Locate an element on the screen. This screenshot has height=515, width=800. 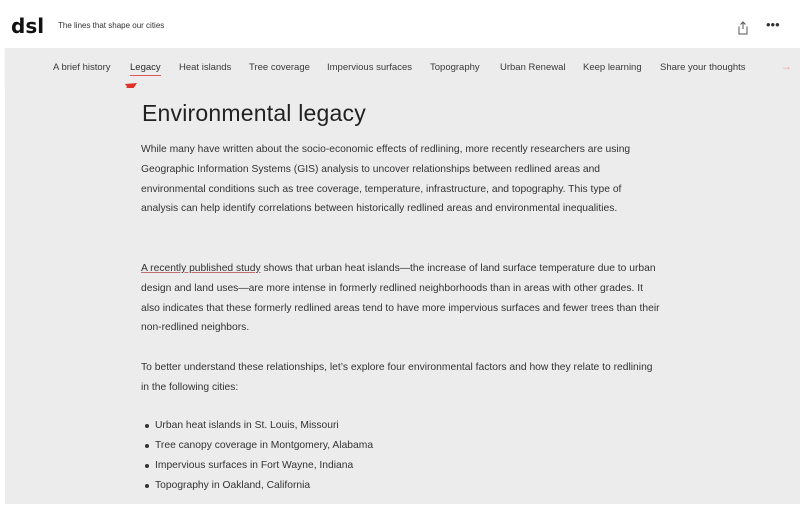
nav-item-urban-renewal: Urban Renewal is located at coordinates (532, 67).